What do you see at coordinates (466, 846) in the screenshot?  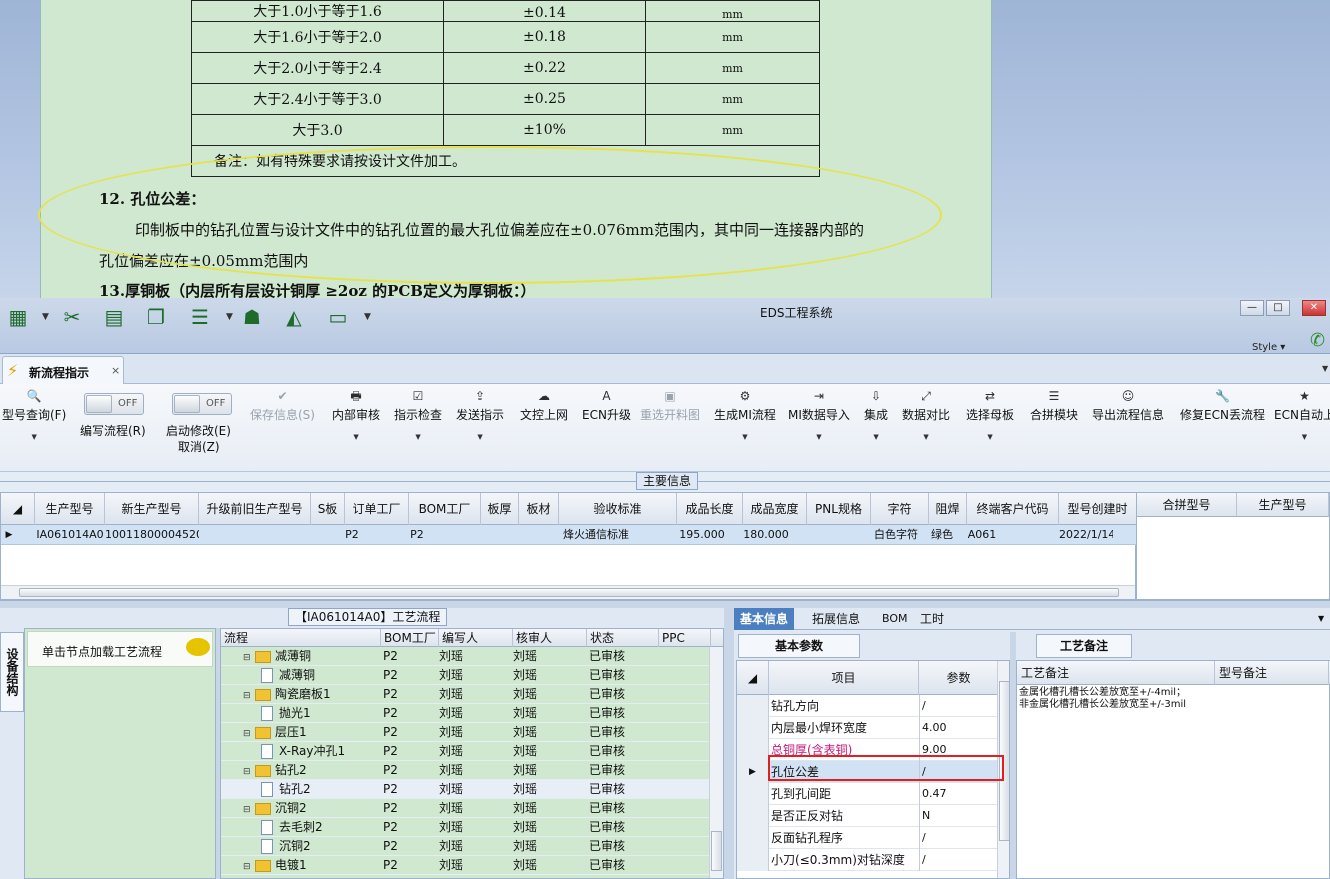 I see `tree-row: 沉铜2 P2 刘瑶 刘瑶 已审核` at bounding box center [466, 846].